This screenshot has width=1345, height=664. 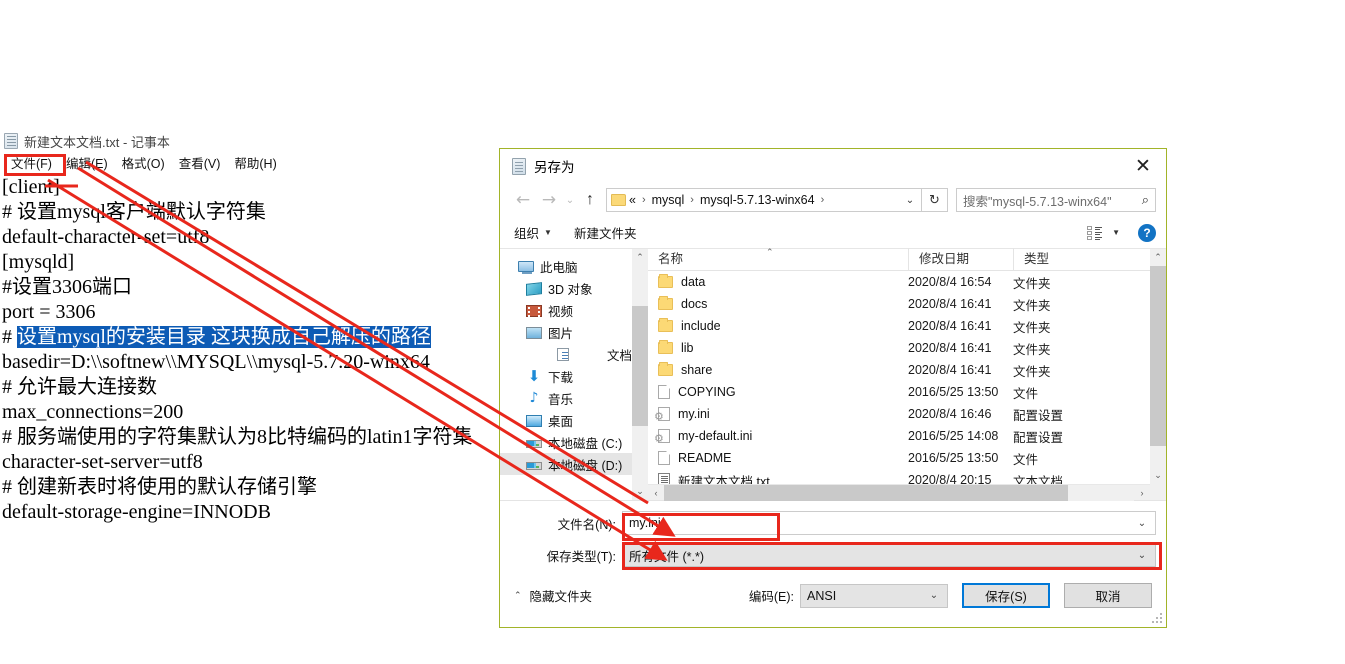 What do you see at coordinates (590, 200) in the screenshot?
I see `arrow-up-icon: ↑` at bounding box center [590, 200].